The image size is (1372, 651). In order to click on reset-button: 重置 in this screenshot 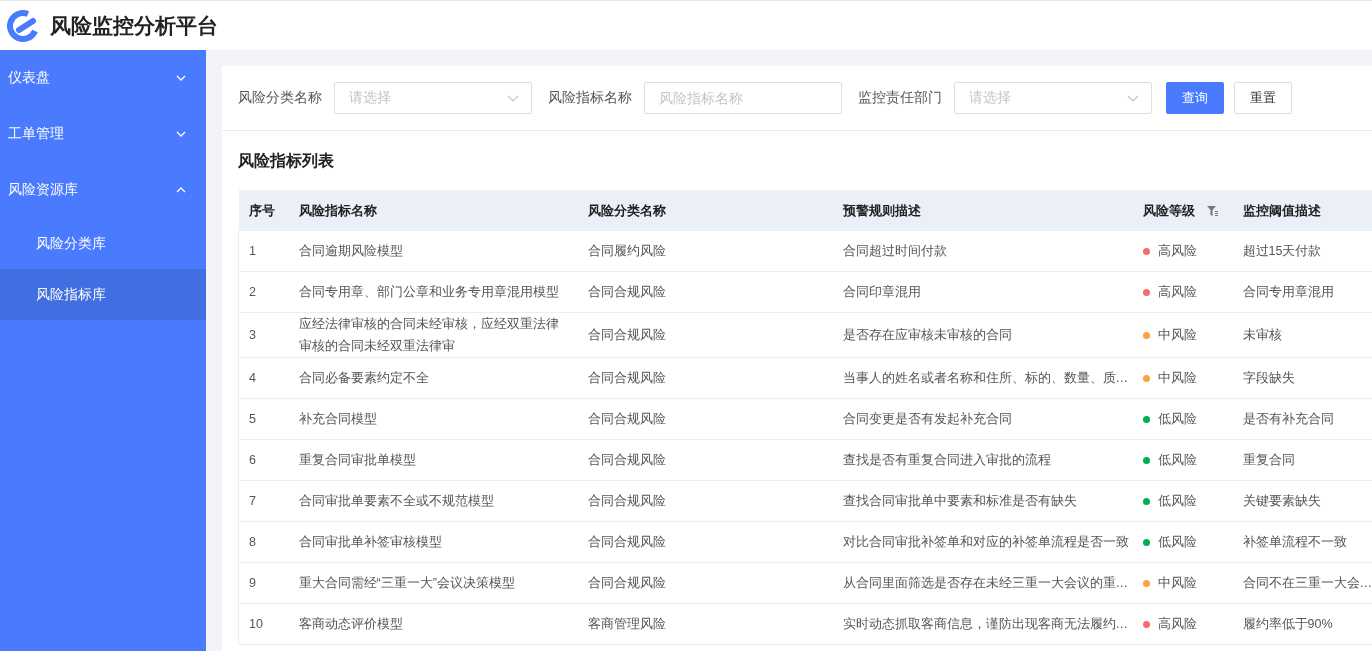, I will do `click(1263, 98)`.